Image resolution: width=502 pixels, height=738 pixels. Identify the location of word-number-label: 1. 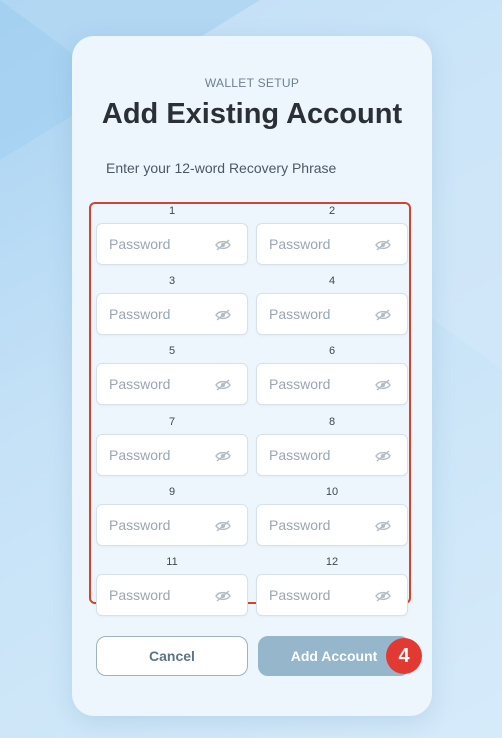
(172, 211).